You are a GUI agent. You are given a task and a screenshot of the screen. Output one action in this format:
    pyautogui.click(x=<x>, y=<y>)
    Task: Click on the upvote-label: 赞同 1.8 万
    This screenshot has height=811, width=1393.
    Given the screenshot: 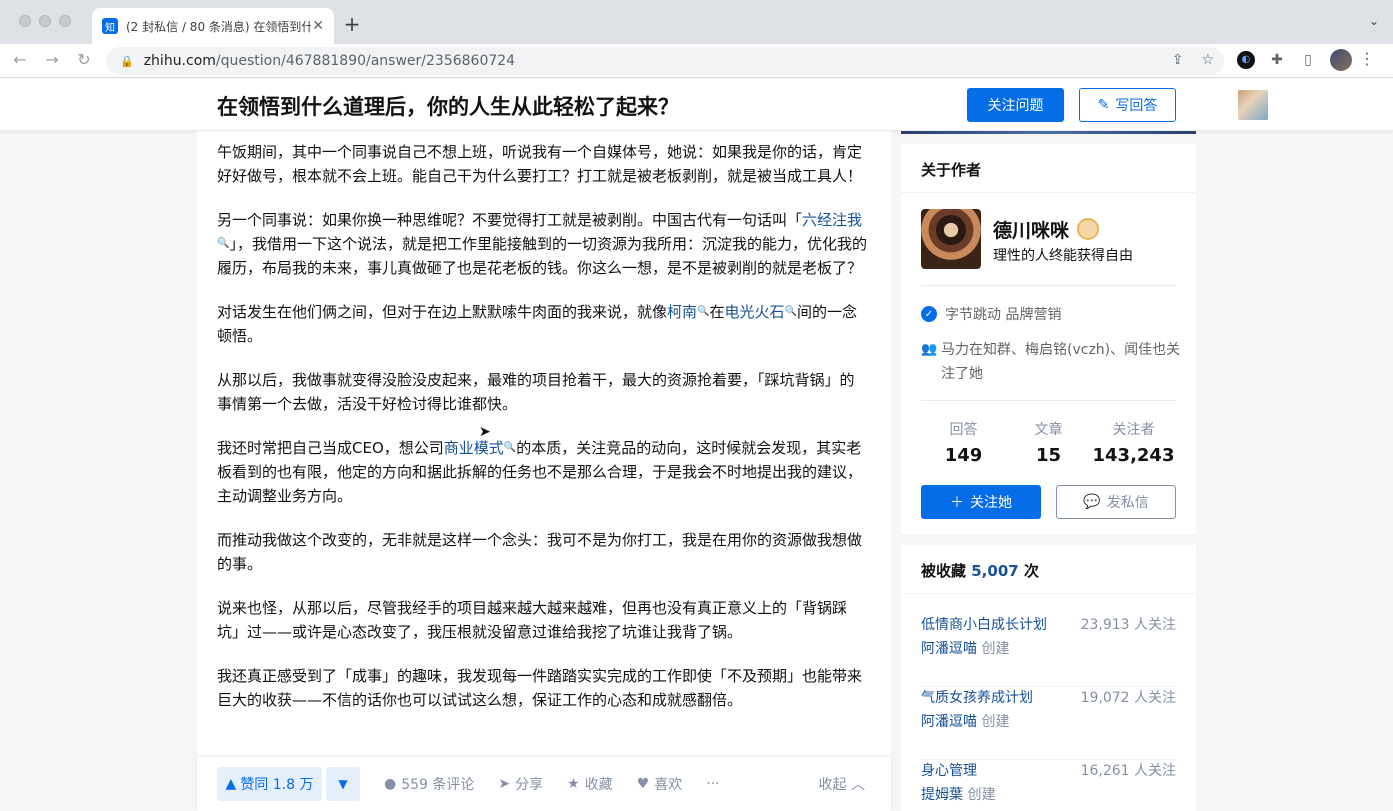 What is the action you would take?
    pyautogui.click(x=277, y=785)
    